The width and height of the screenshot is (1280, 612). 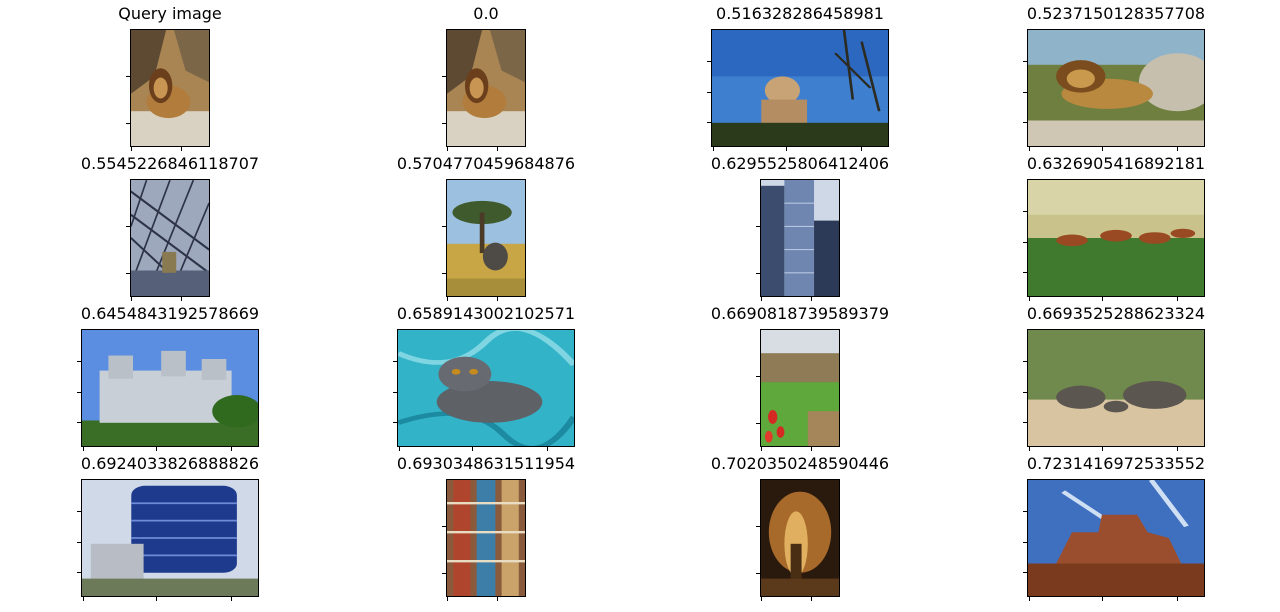 I want to click on garden-photo-icon, so click(x=800, y=388).